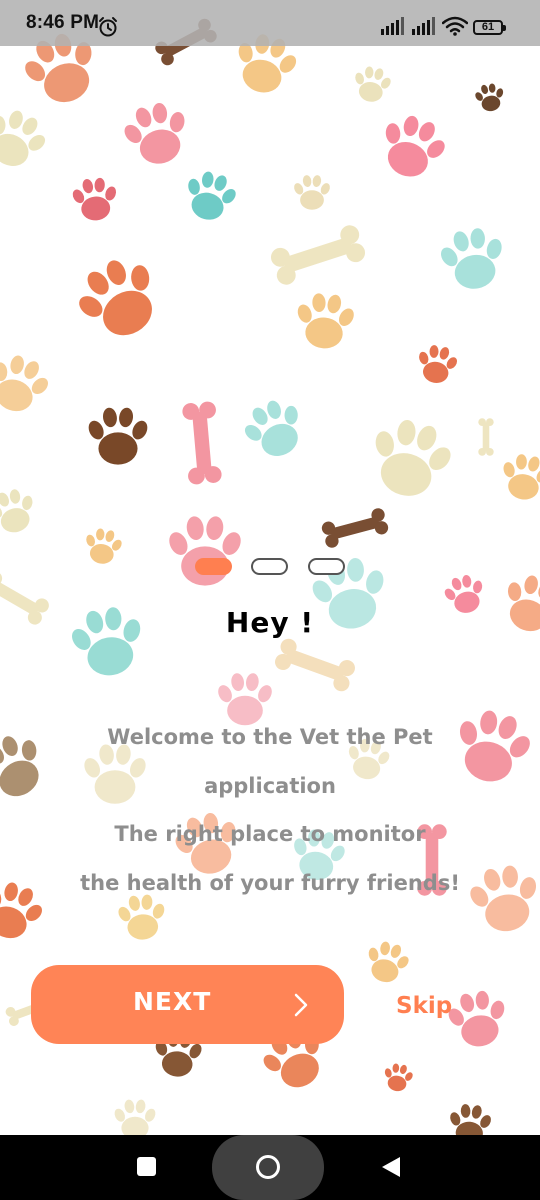 Image resolution: width=540 pixels, height=1200 pixels. I want to click on welcome-line: application, so click(270, 785).